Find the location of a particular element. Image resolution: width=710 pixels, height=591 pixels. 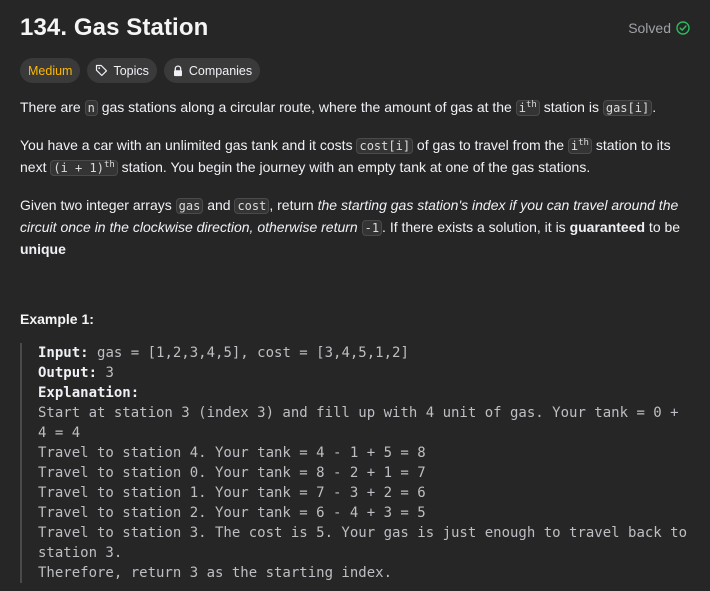

inline-code: cost is located at coordinates (252, 206).